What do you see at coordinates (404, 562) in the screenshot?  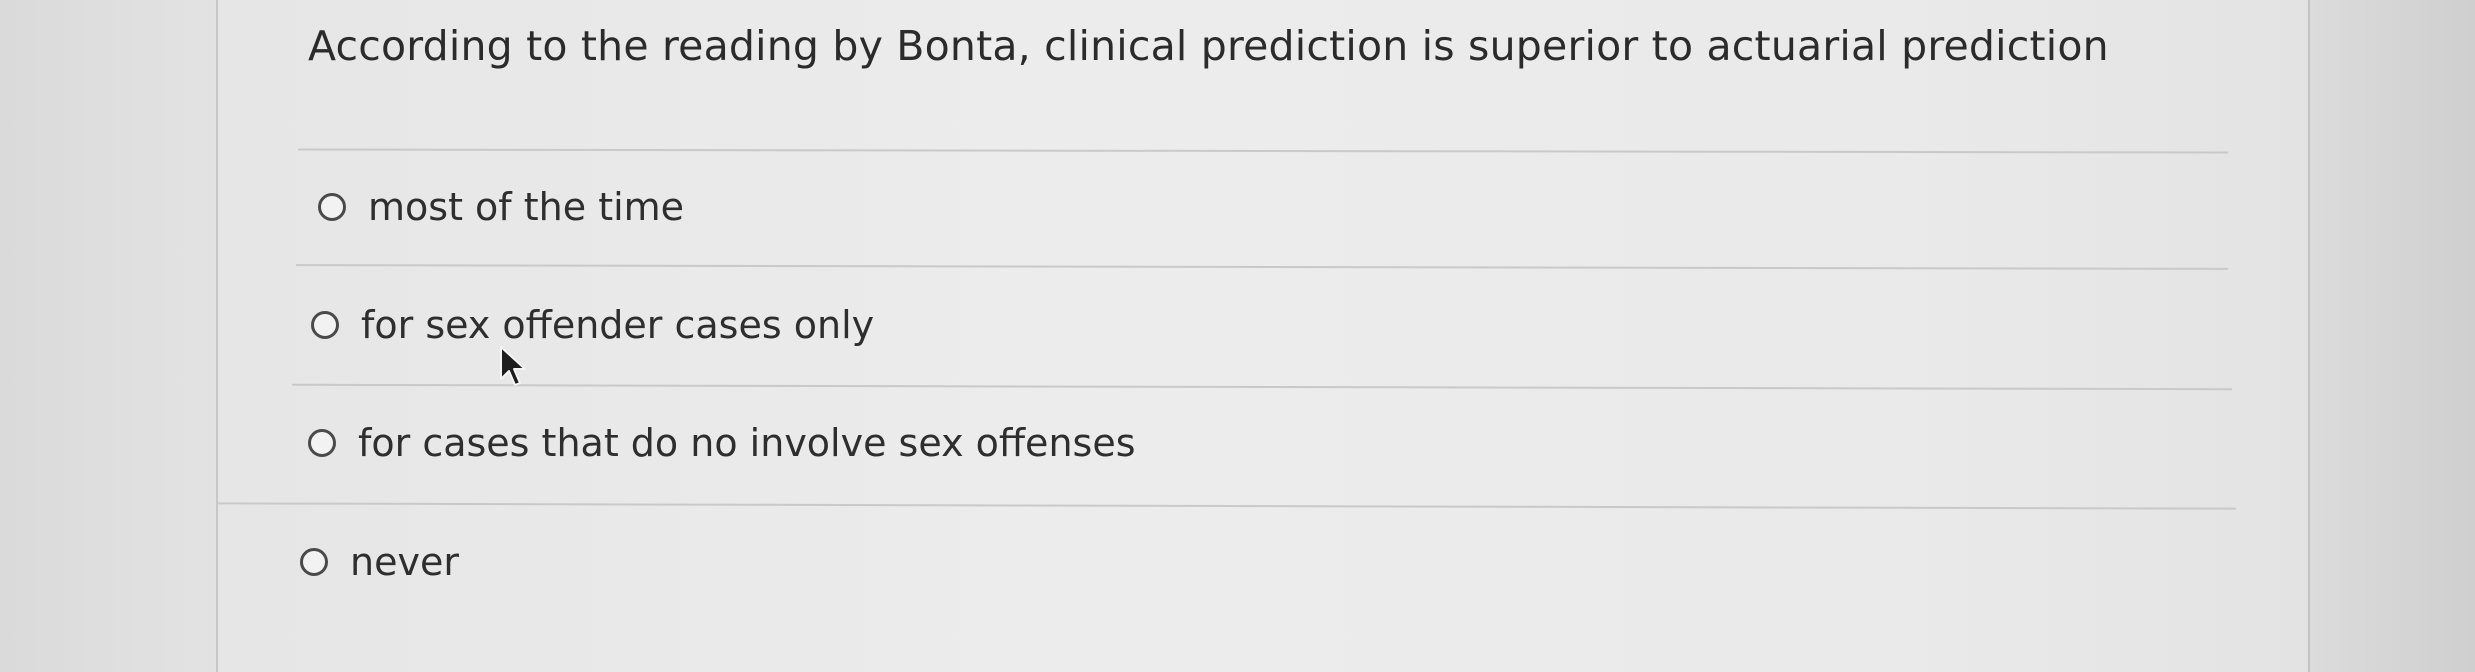 I see `option-label: never` at bounding box center [404, 562].